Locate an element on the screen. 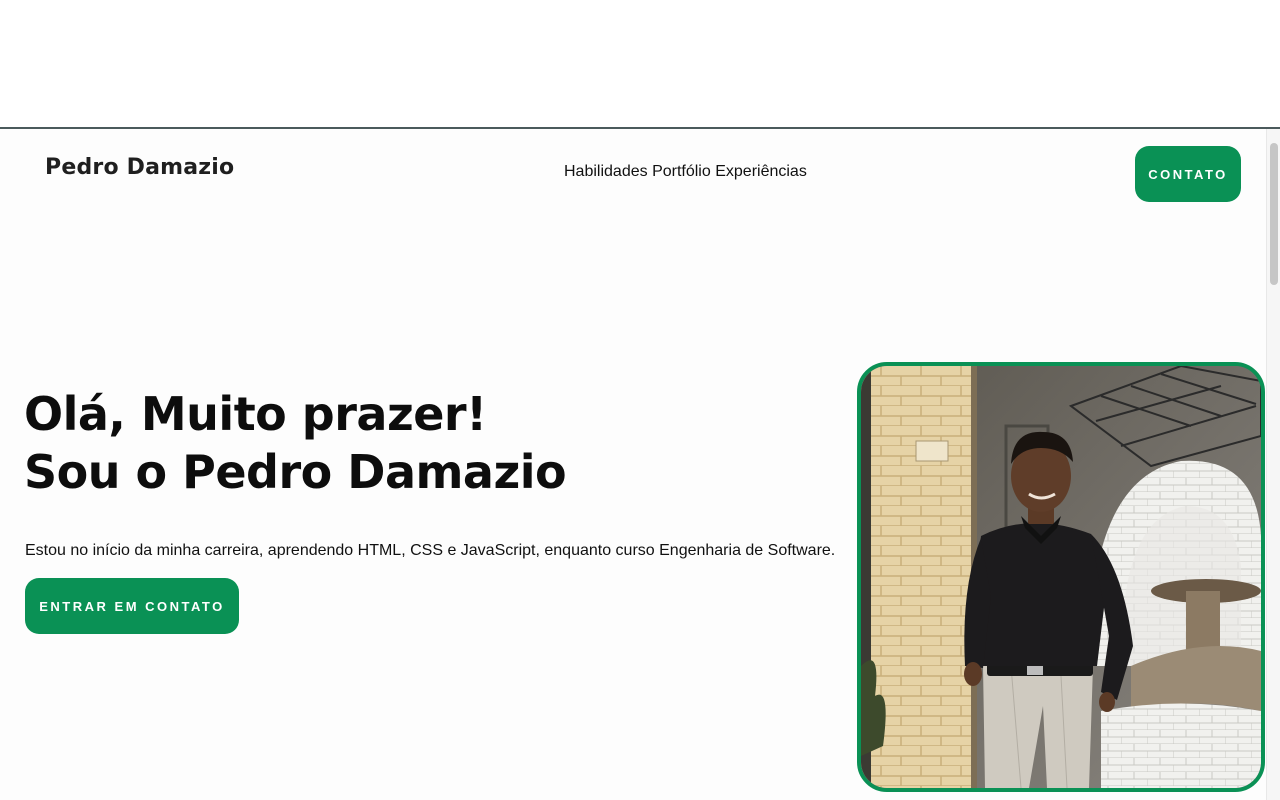  hero-title-line-1: Olá, Muito prazer! is located at coordinates (255, 414).